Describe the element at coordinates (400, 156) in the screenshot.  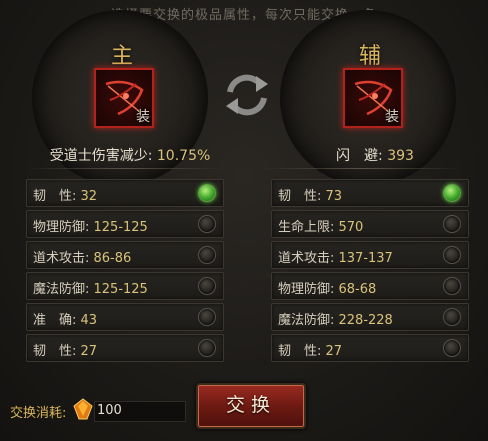
I see `aux-primary-stat-value: 393` at that location.